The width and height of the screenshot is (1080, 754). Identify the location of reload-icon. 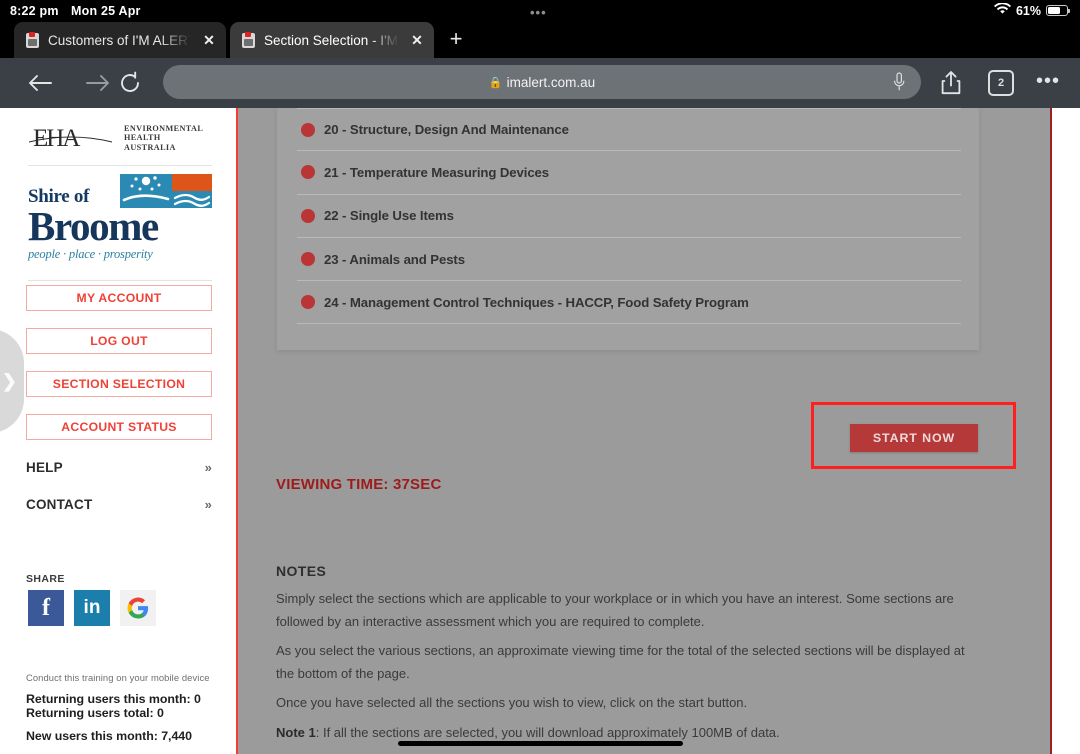
(130, 83).